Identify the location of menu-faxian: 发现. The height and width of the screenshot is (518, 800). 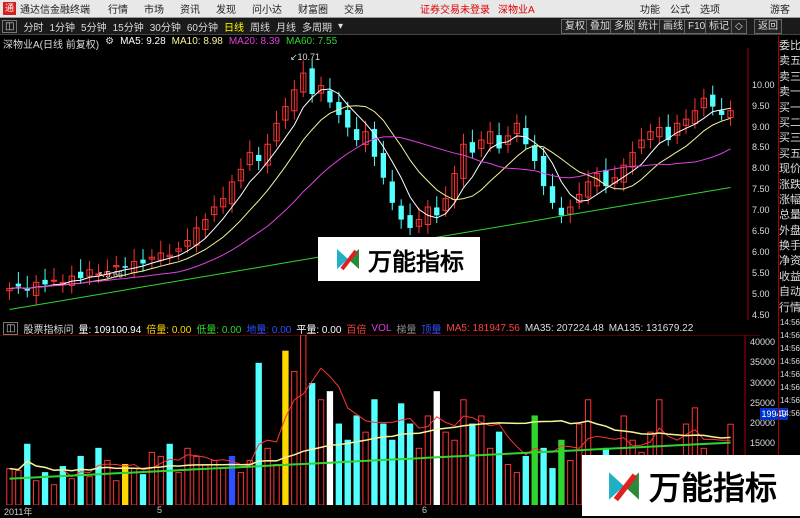
(226, 8).